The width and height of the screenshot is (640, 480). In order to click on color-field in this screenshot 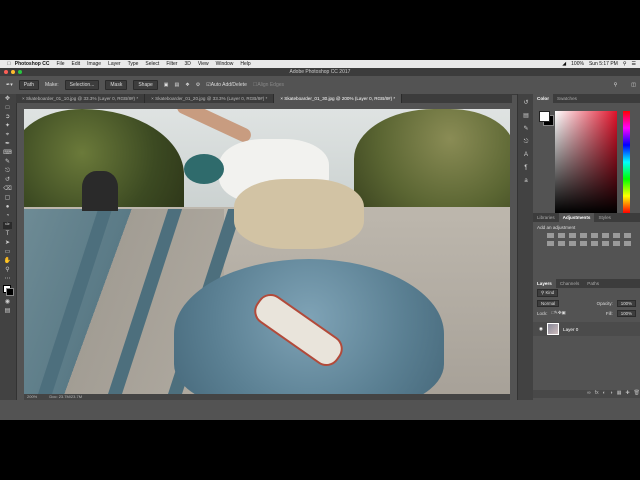, I will do `click(586, 162)`.